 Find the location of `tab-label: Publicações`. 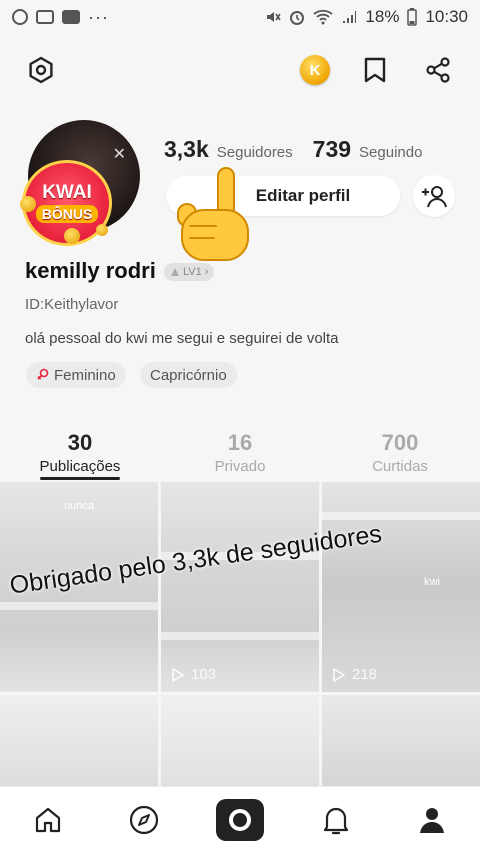

tab-label: Publicações is located at coordinates (80, 466).